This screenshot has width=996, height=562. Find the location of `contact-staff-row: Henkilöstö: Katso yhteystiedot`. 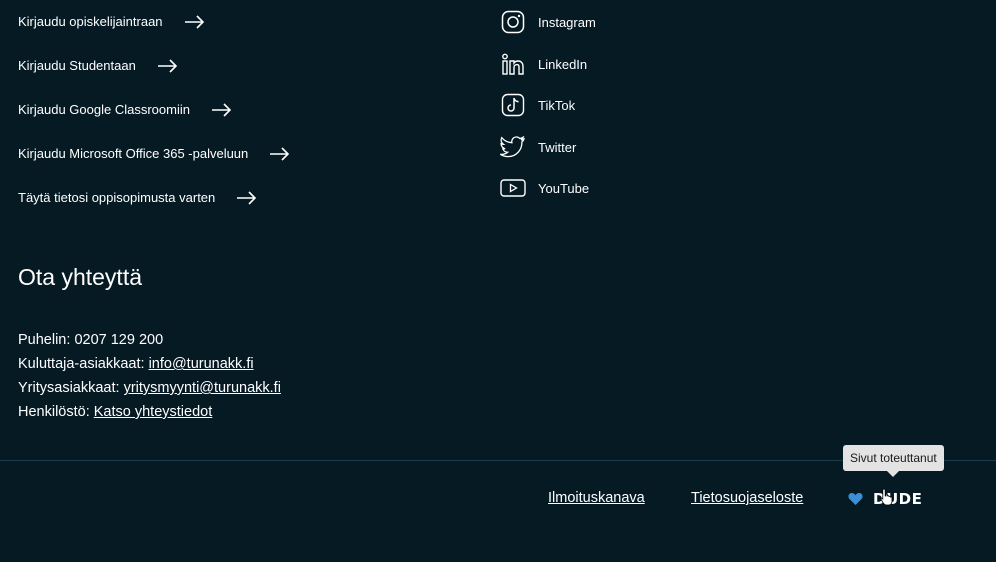

contact-staff-row: Henkilöstö: Katso yhteystiedot is located at coordinates (149, 412).